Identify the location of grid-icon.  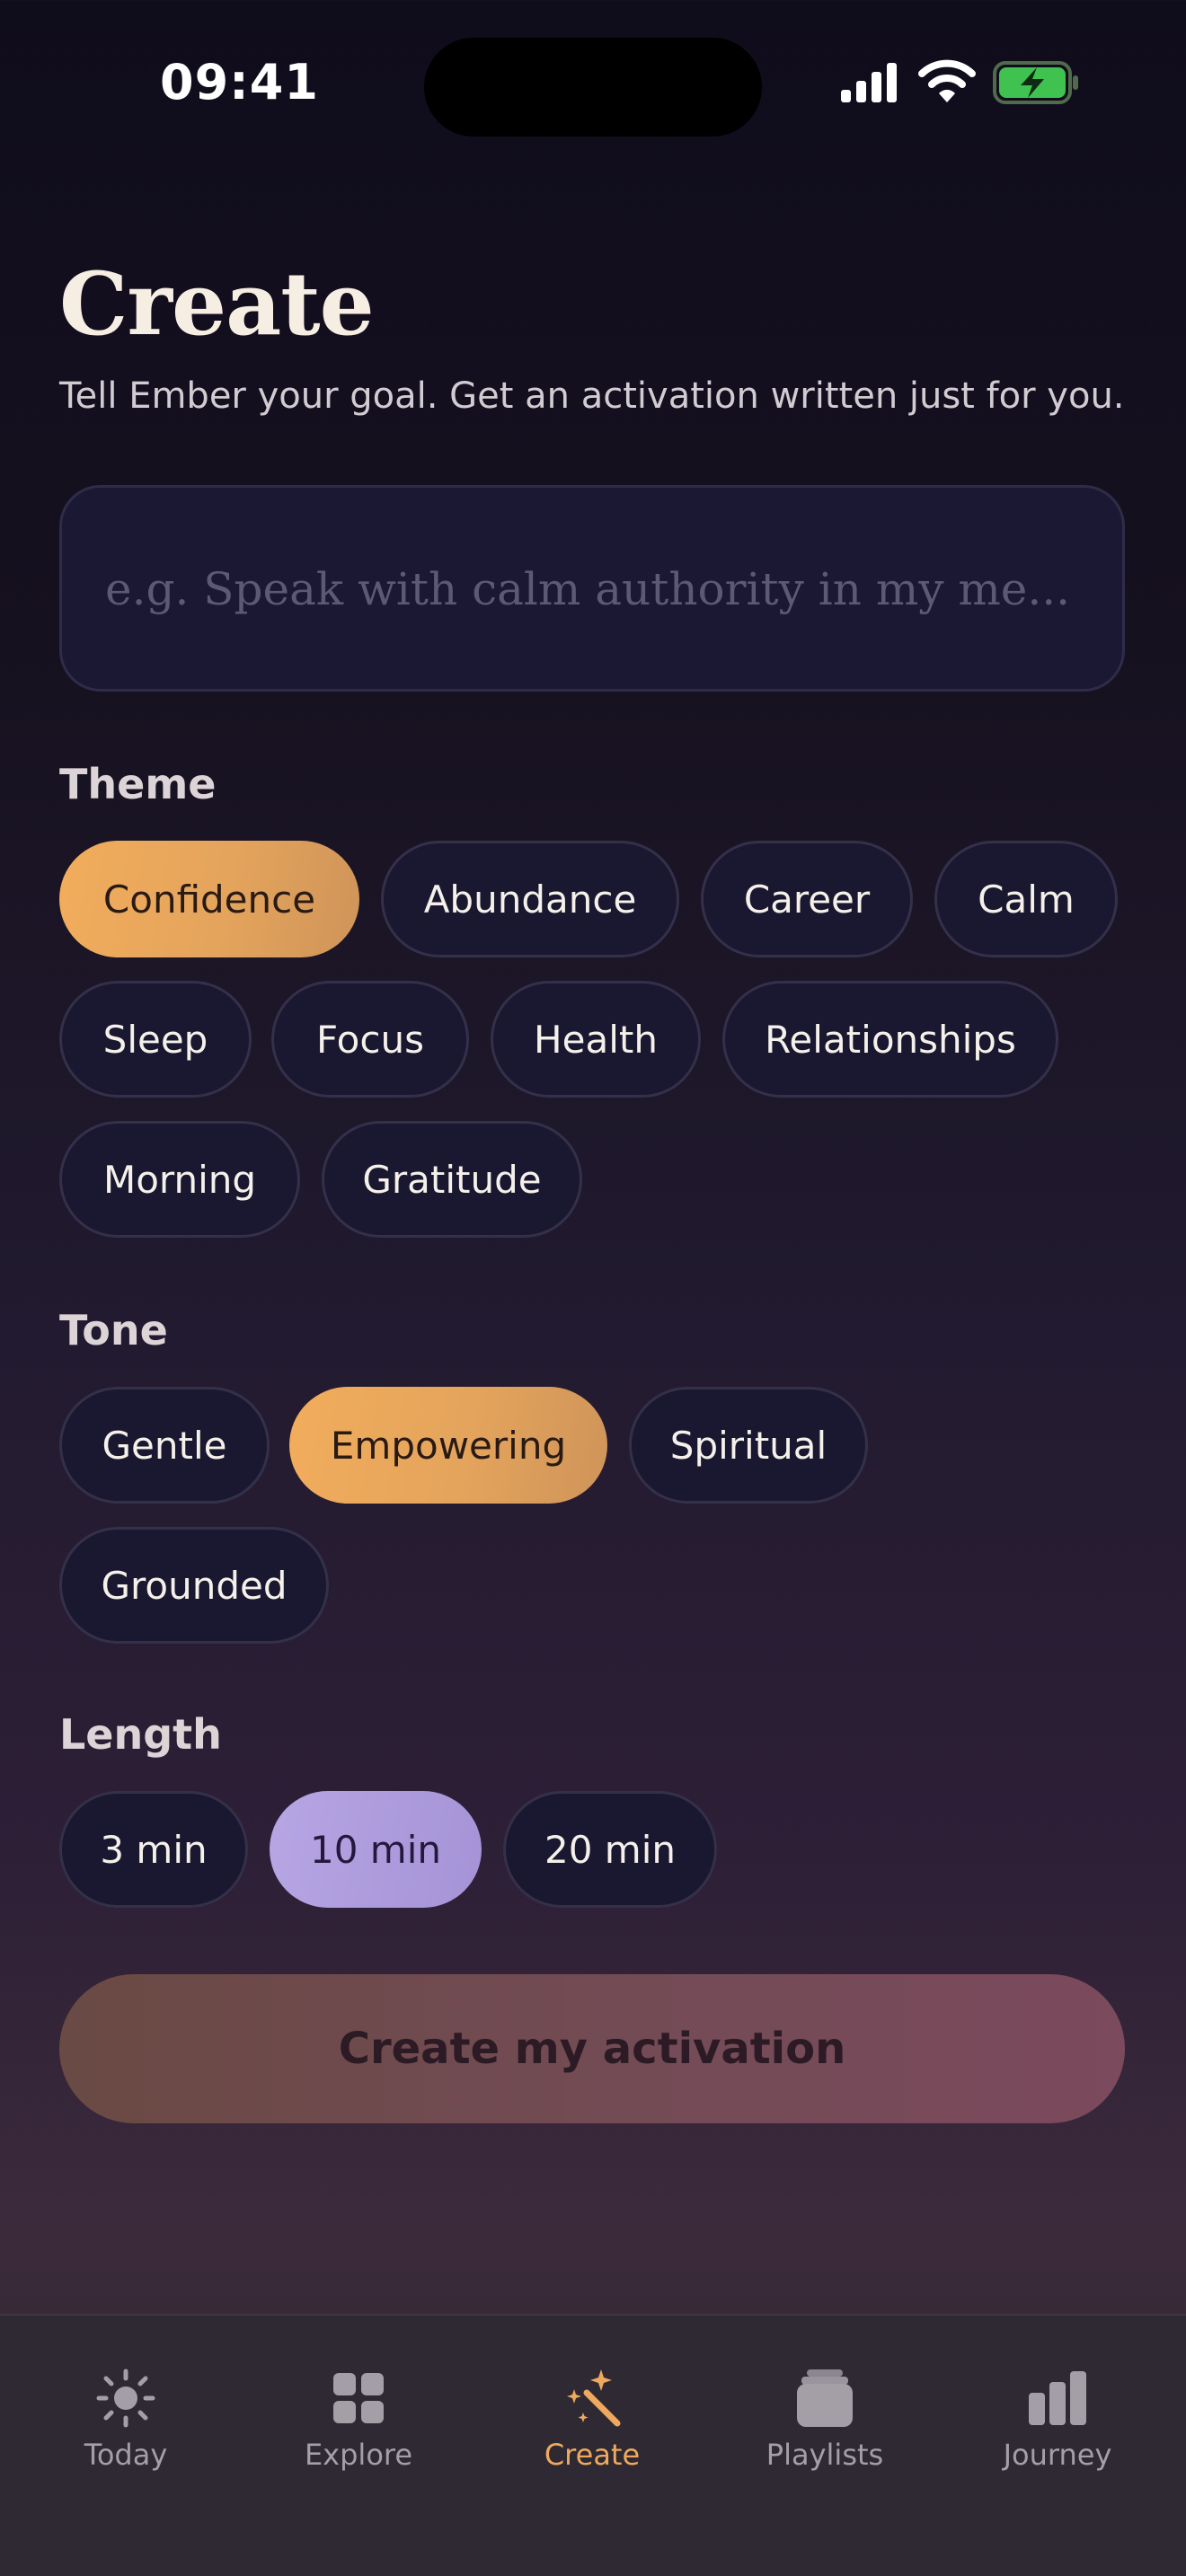
(358, 2398).